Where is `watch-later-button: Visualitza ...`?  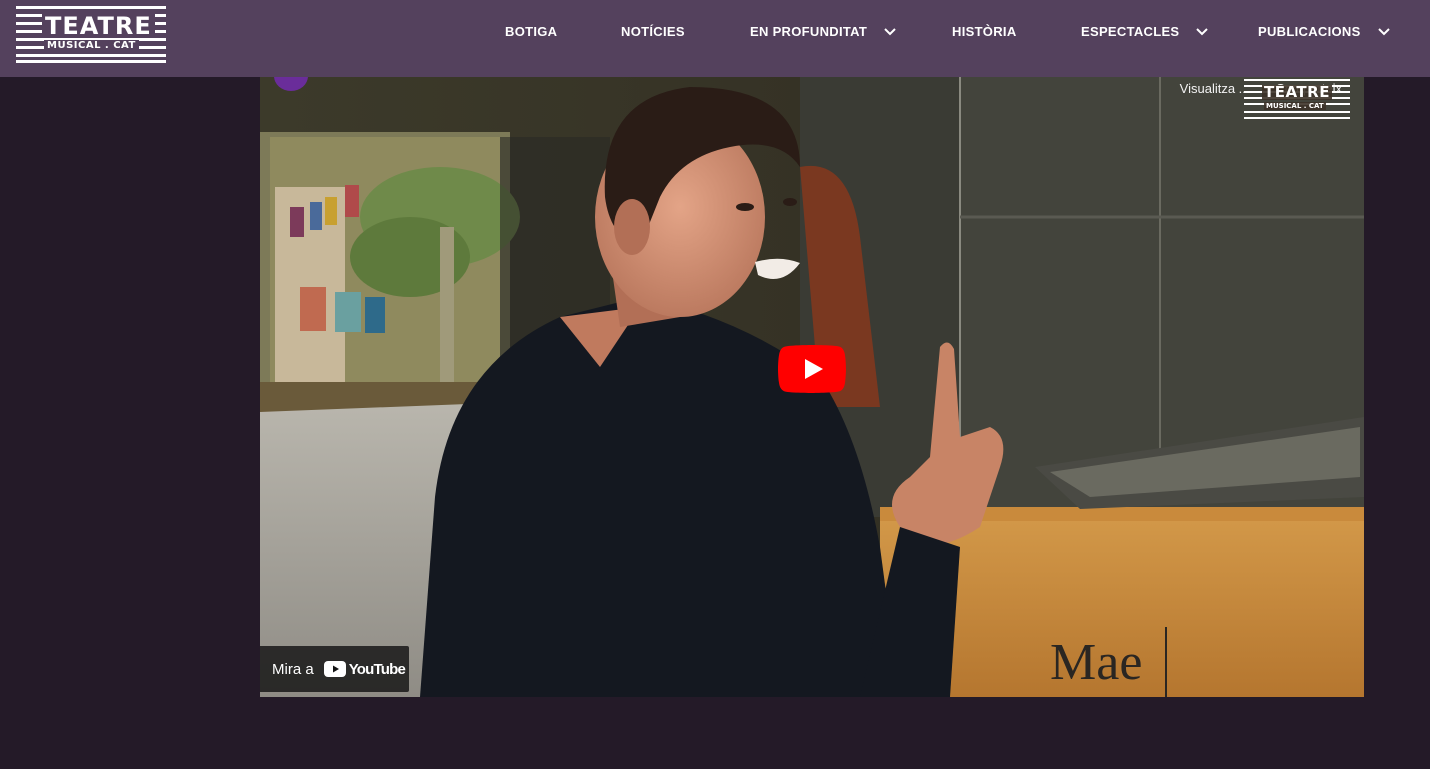 watch-later-button: Visualitza ... is located at coordinates (1215, 88).